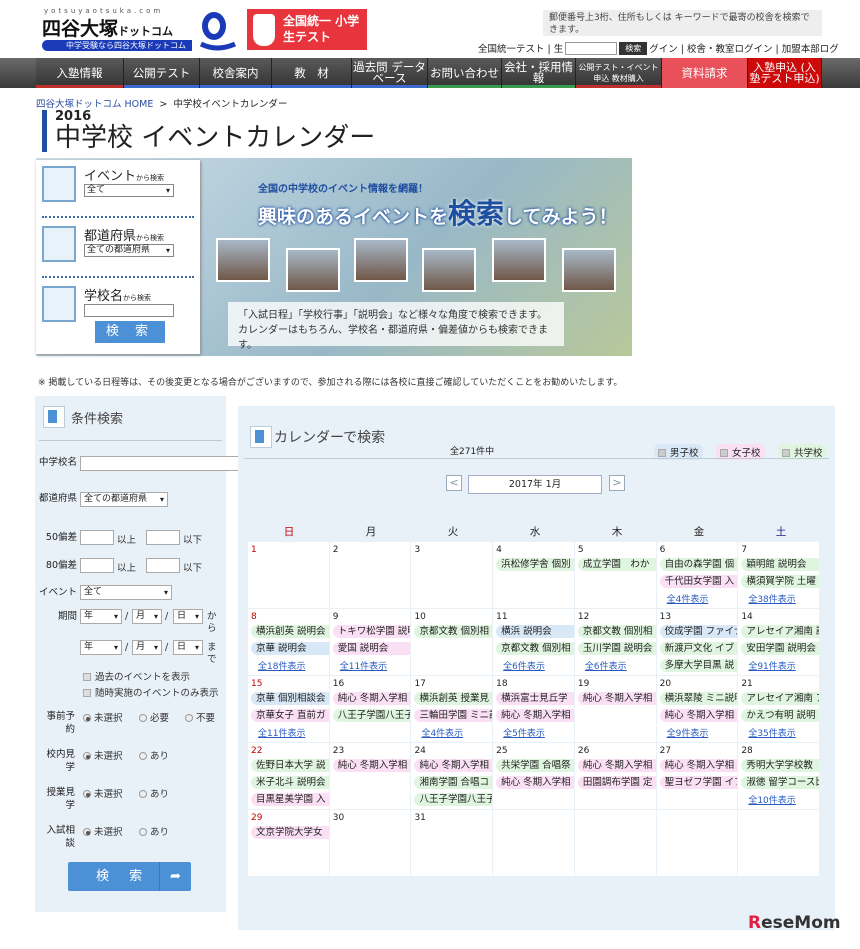  Describe the element at coordinates (290, 765) in the screenshot. I see `event-item: 佐野日本大学 説` at that location.